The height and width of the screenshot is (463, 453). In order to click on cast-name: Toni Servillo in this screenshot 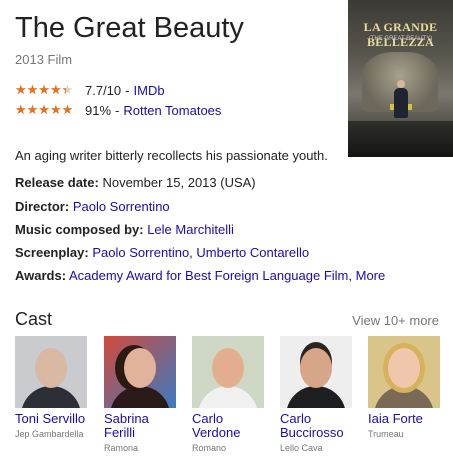, I will do `click(51, 419)`.